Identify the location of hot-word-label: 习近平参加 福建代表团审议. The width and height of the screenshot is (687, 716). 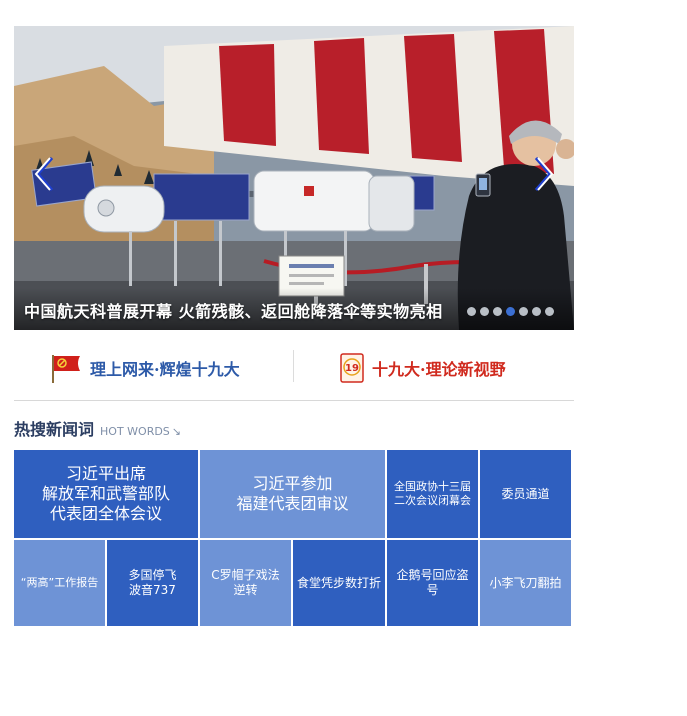
(292, 493).